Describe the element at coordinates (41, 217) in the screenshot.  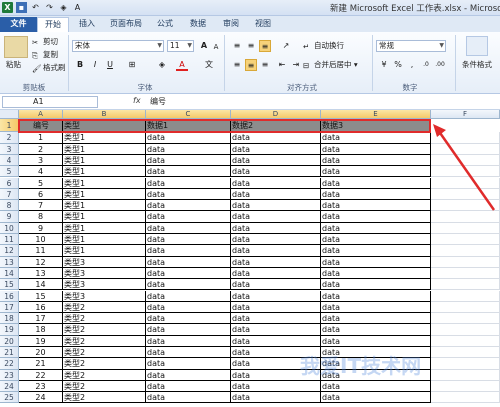
I see `table-cell: 8` at that location.